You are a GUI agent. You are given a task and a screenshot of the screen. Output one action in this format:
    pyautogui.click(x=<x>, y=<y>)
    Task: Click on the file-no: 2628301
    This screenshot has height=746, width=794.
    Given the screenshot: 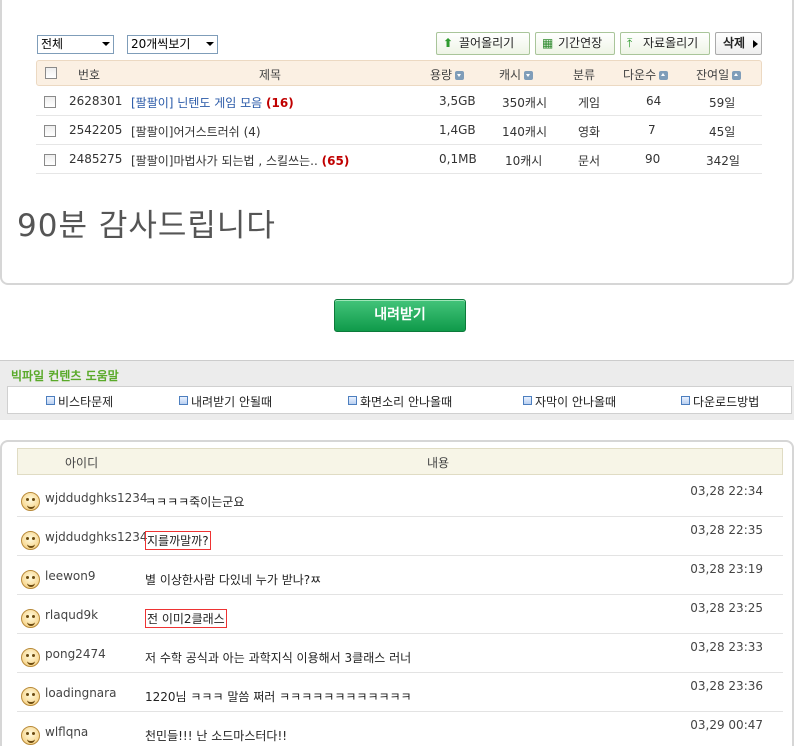 What is the action you would take?
    pyautogui.click(x=96, y=101)
    